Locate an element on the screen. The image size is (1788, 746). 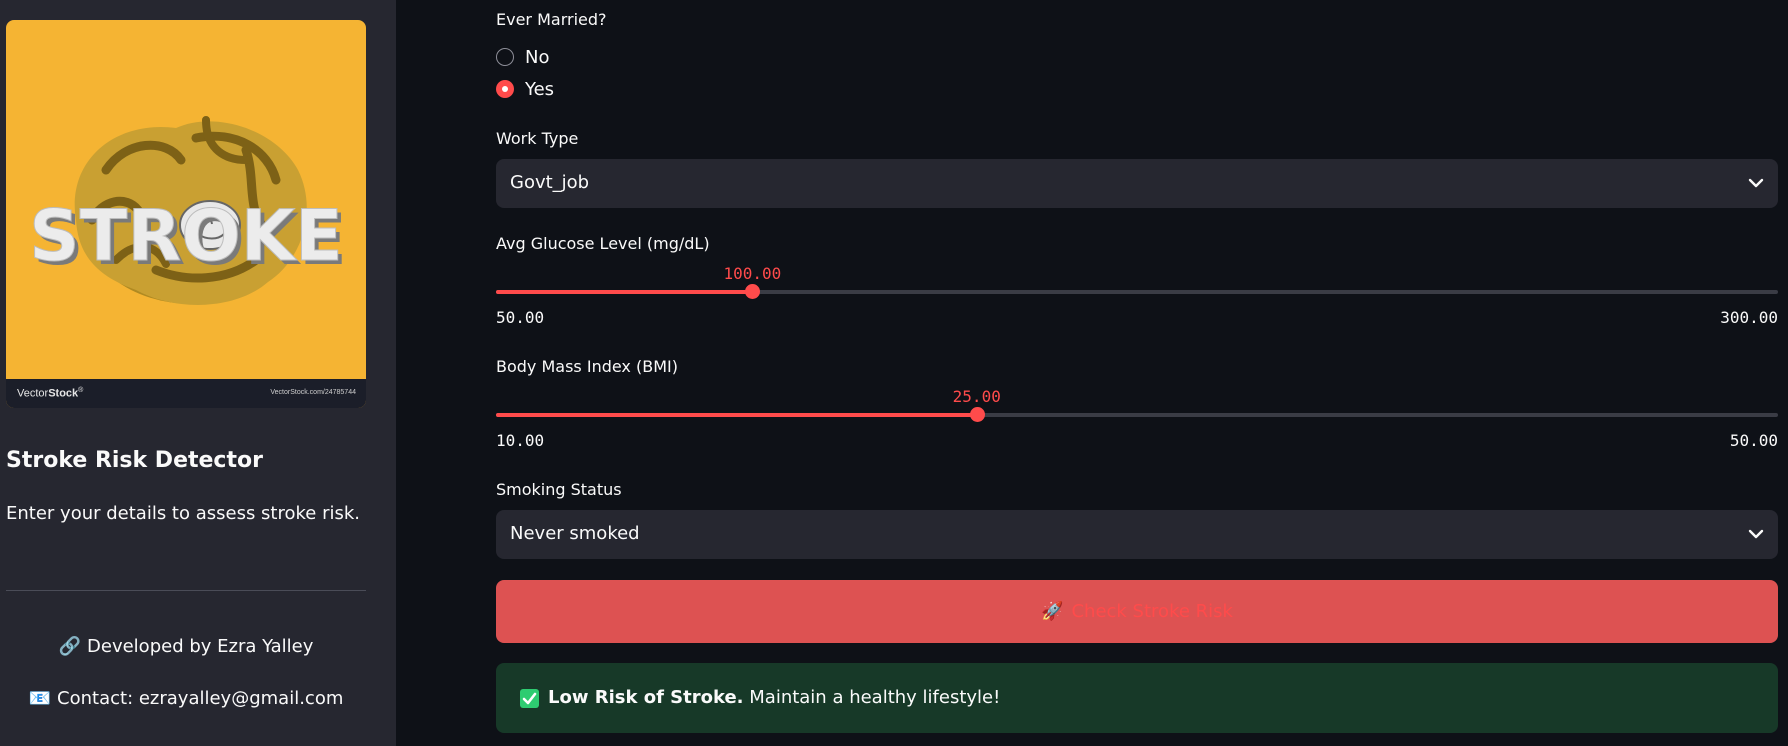
logo-footer: VectorStock® VectorStock.com/24785744 is located at coordinates (186, 393).